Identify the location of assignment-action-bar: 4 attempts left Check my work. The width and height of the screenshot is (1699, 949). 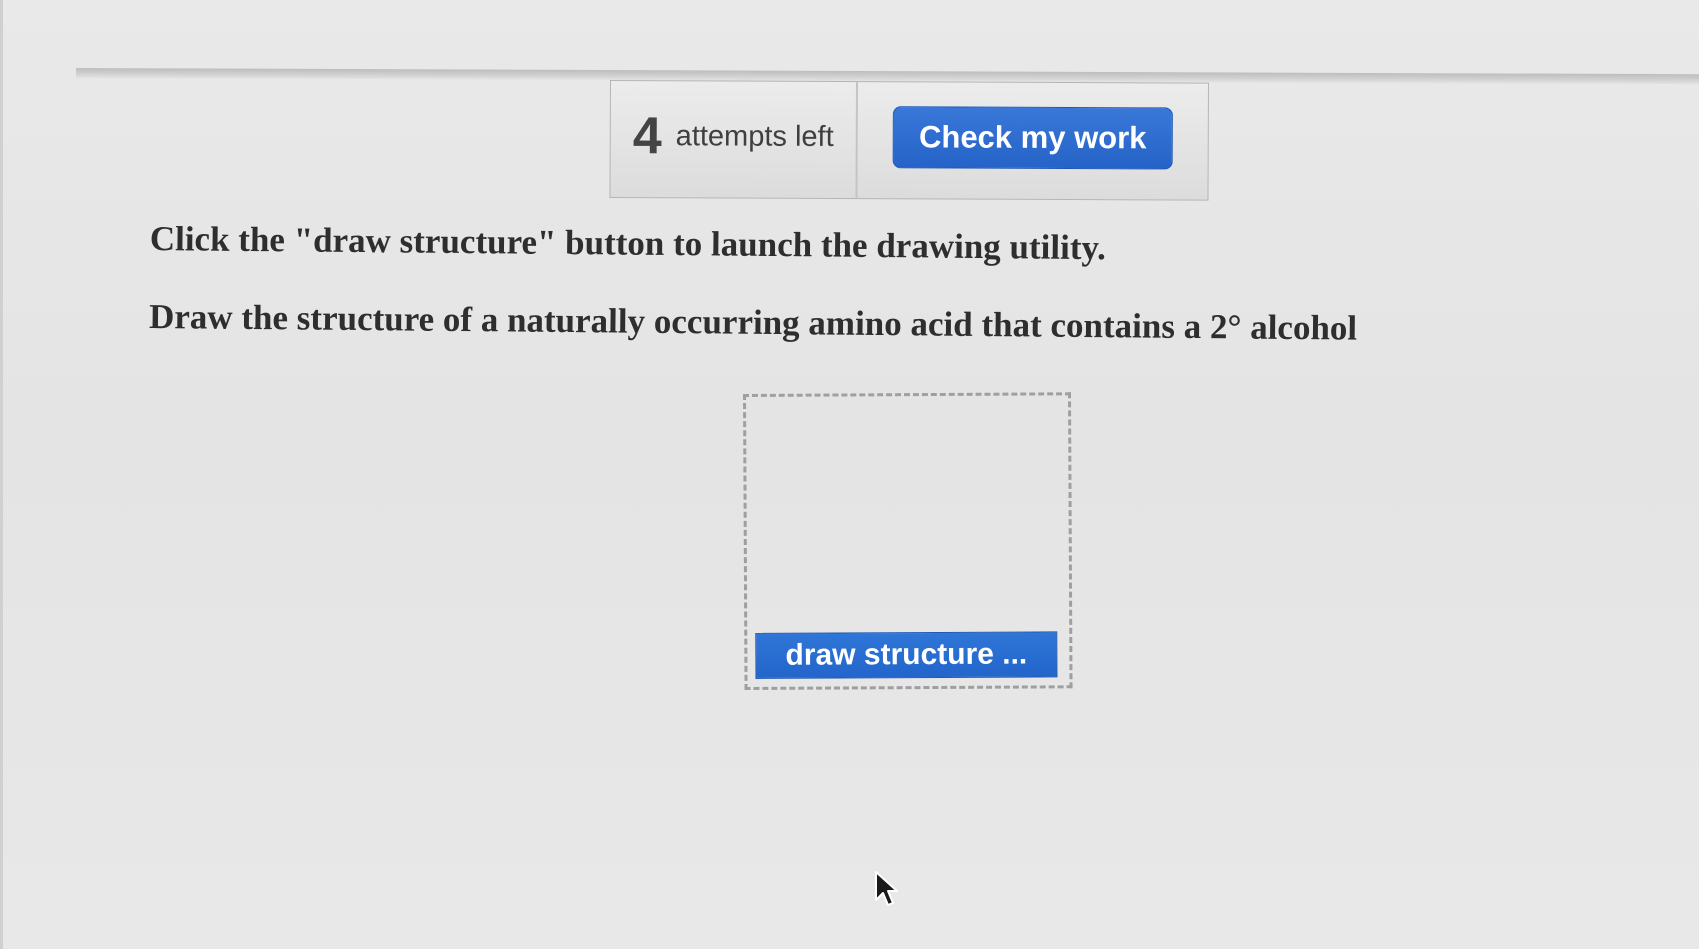
(909, 140).